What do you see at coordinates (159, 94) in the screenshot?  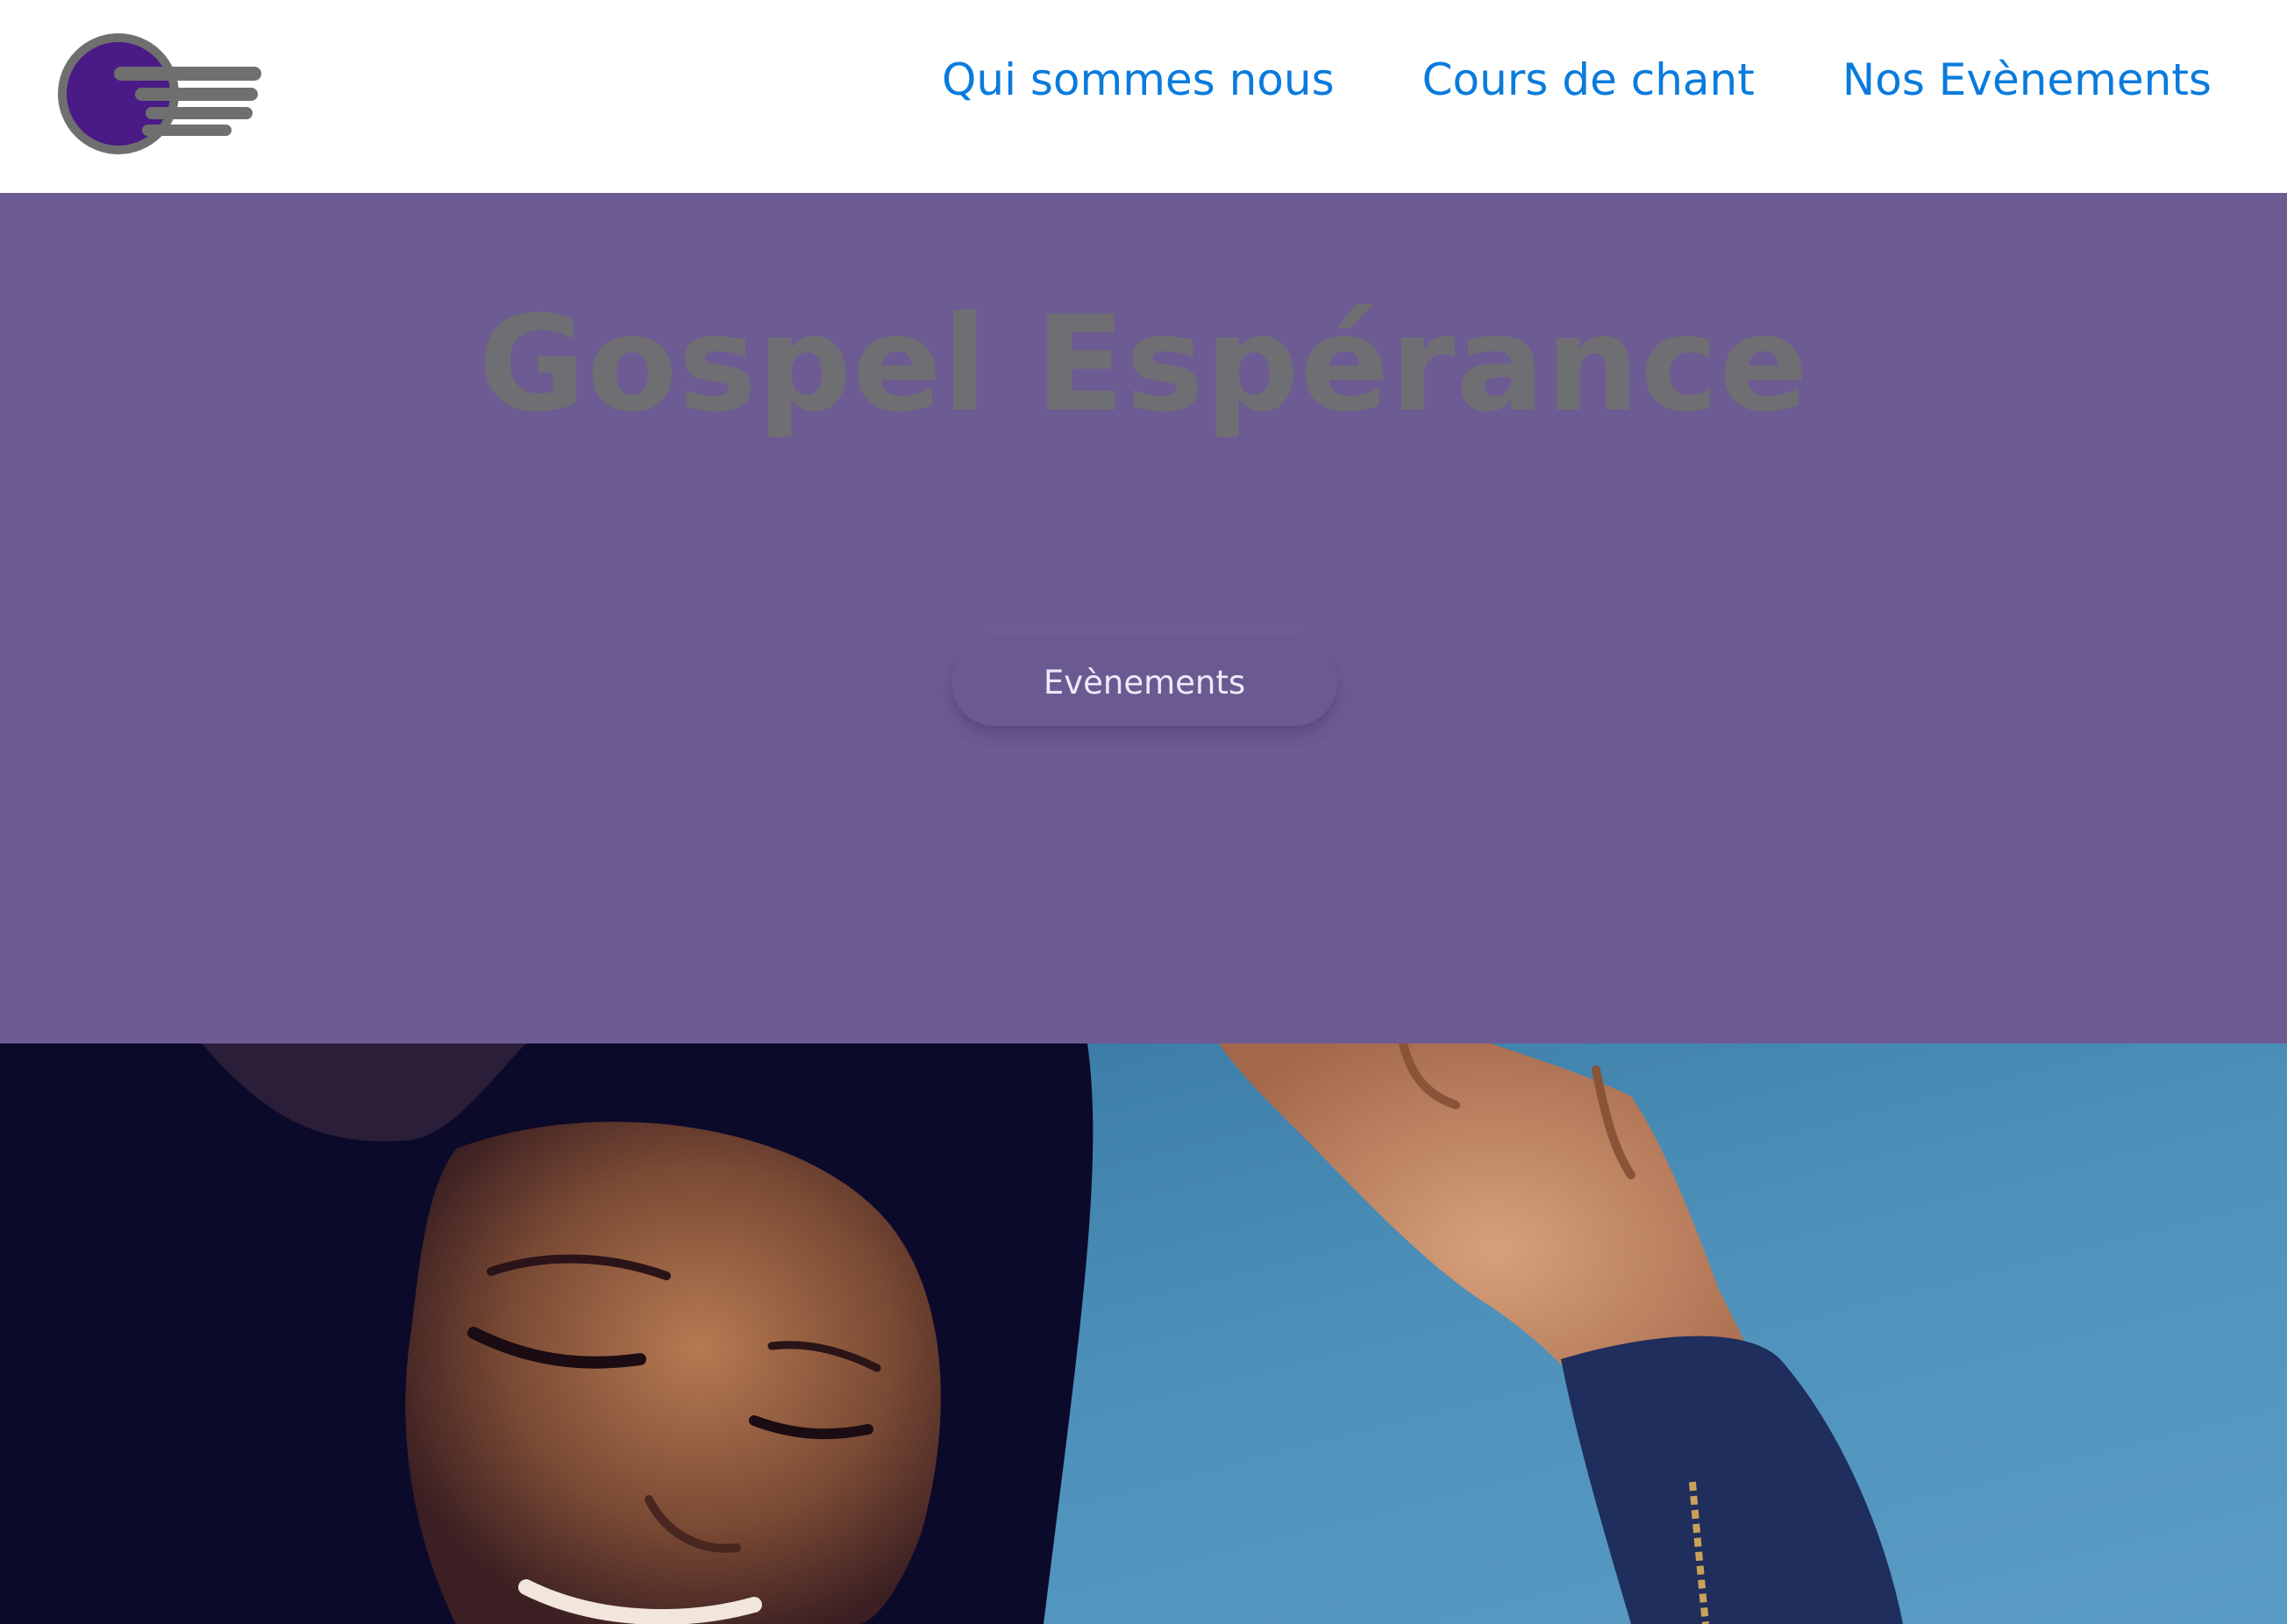 I see `comet-logo-icon` at bounding box center [159, 94].